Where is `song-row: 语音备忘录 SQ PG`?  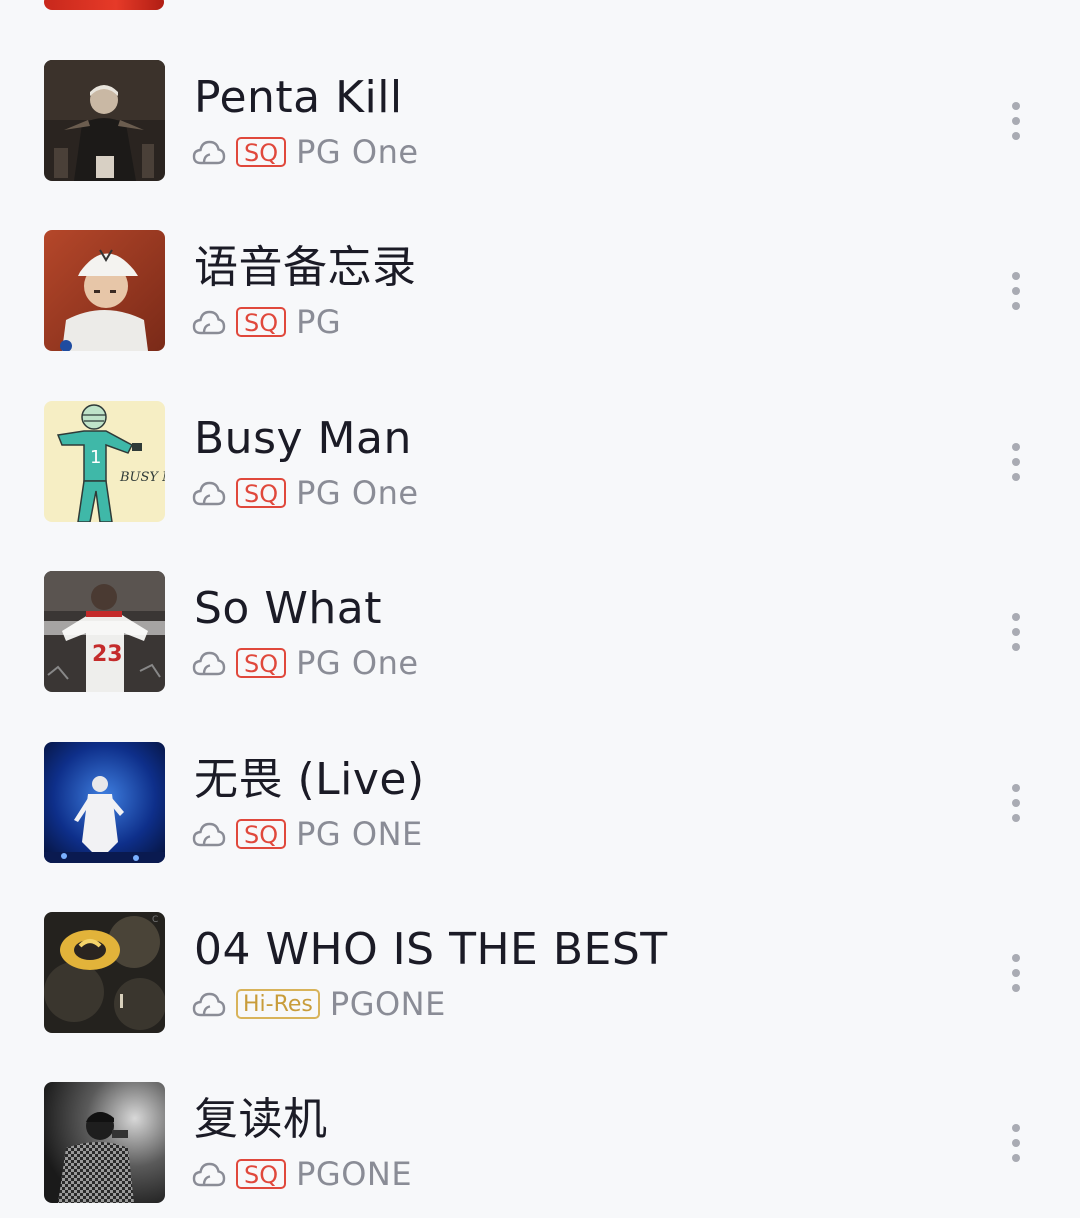
song-row: 语音备忘录 SQ PG is located at coordinates (540, 315).